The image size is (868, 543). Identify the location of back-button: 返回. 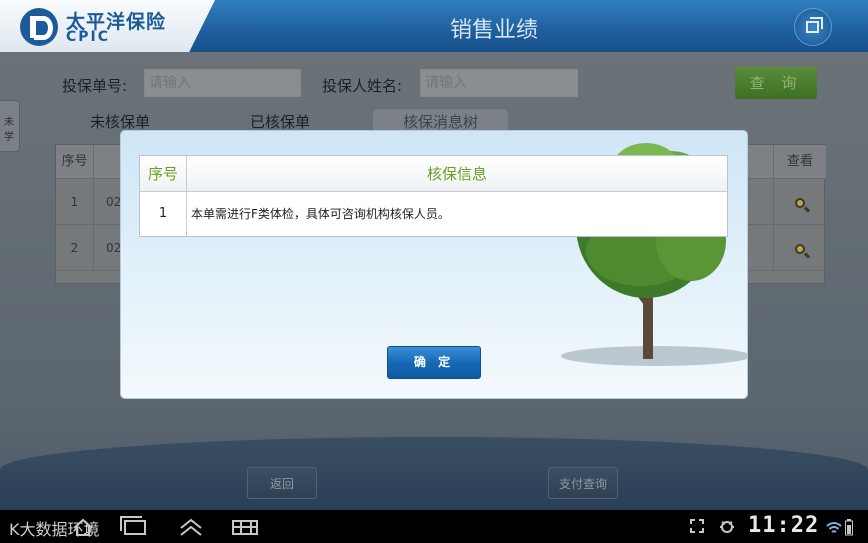
(282, 483).